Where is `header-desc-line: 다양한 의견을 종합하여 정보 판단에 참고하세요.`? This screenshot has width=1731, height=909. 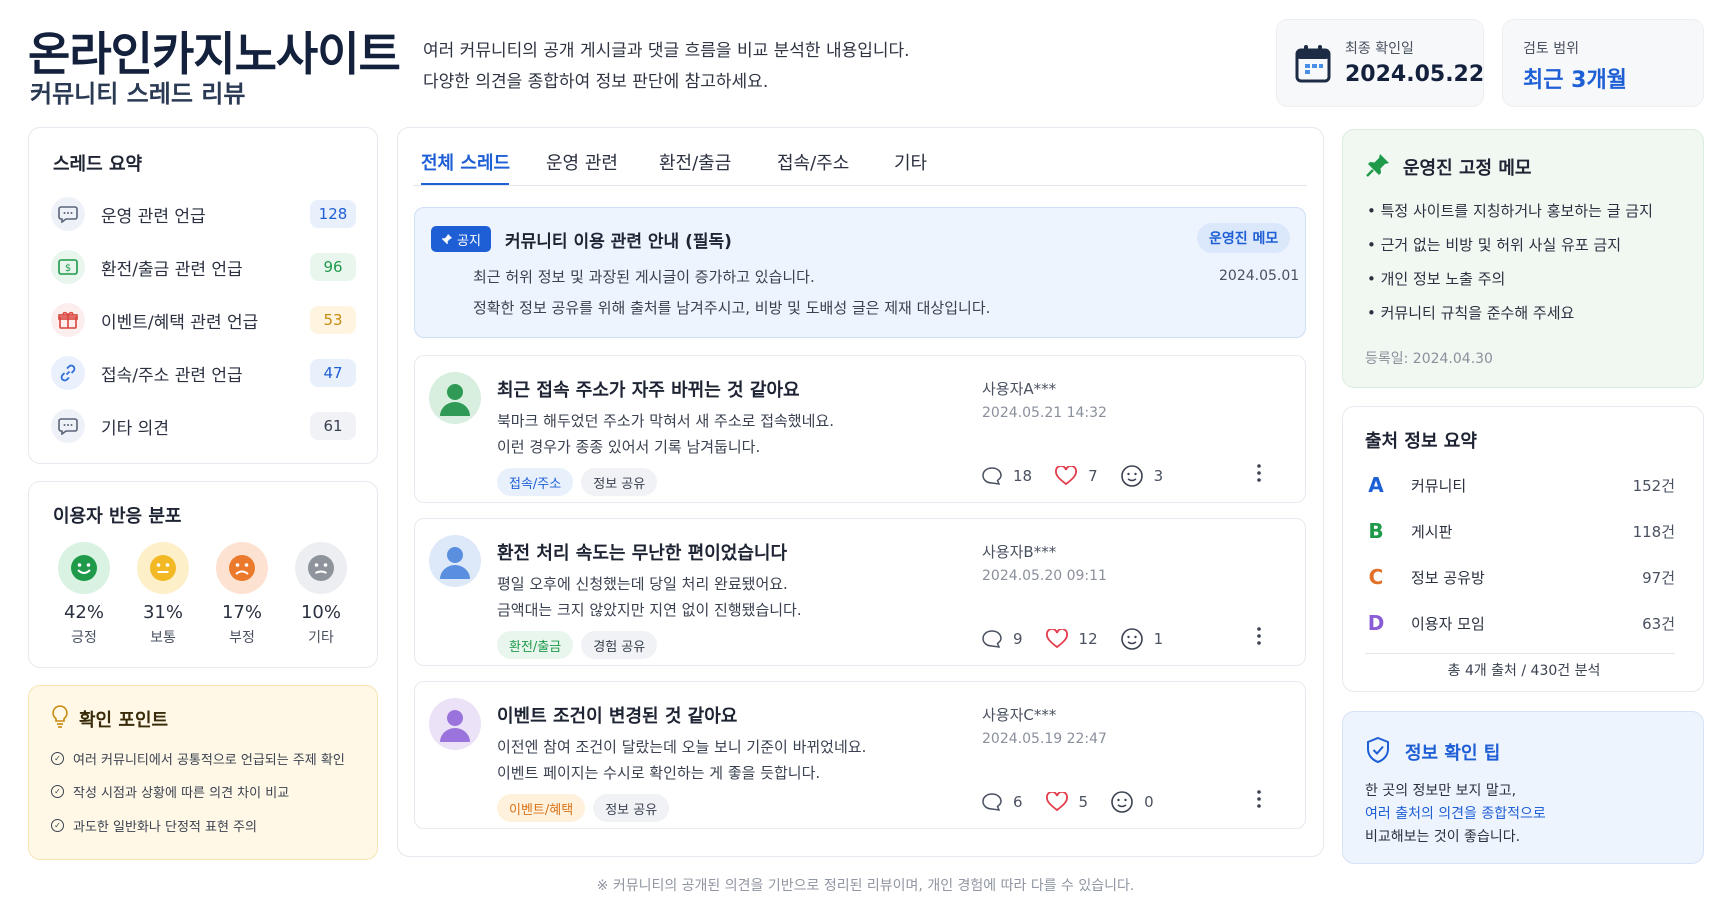 header-desc-line: 다양한 의견을 종합하여 정보 판단에 참고하세요. is located at coordinates (596, 82).